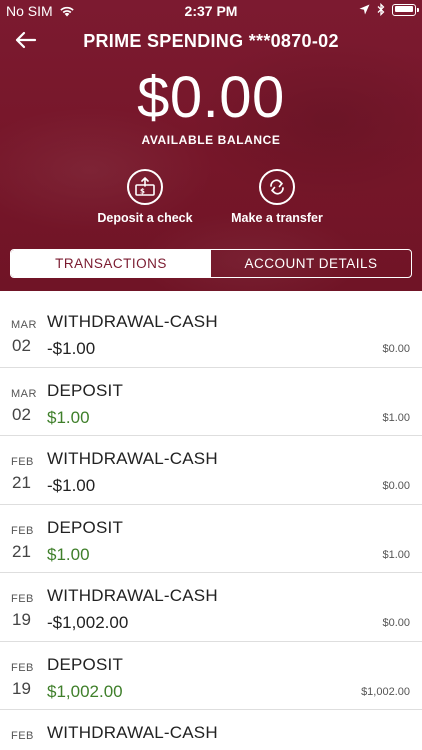 The width and height of the screenshot is (422, 750). Describe the element at coordinates (211, 539) in the screenshot. I see `transaction-row: FEB 21 DEPOSIT $1.00 $1.00` at that location.